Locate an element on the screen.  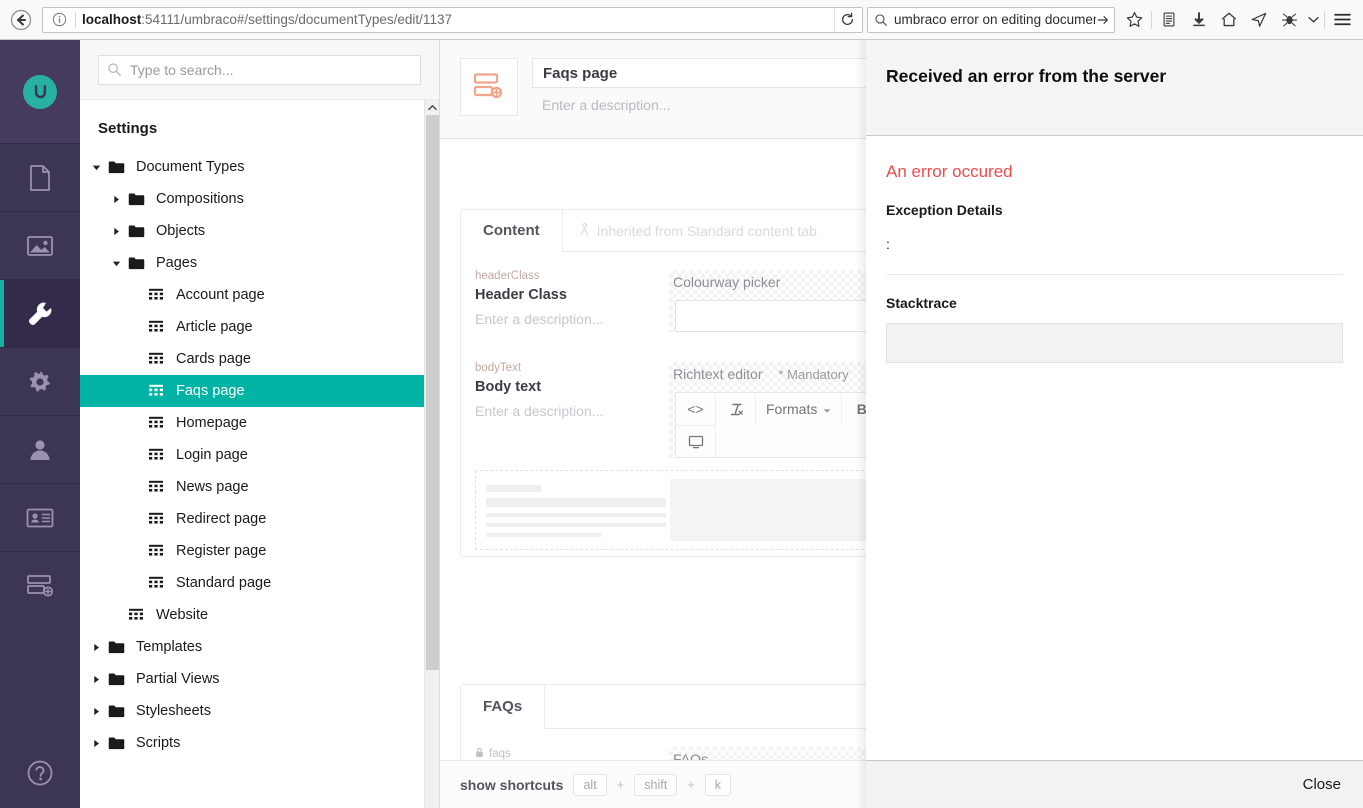
browser-search-input: umbraco error on editing document te is located at coordinates (995, 19).